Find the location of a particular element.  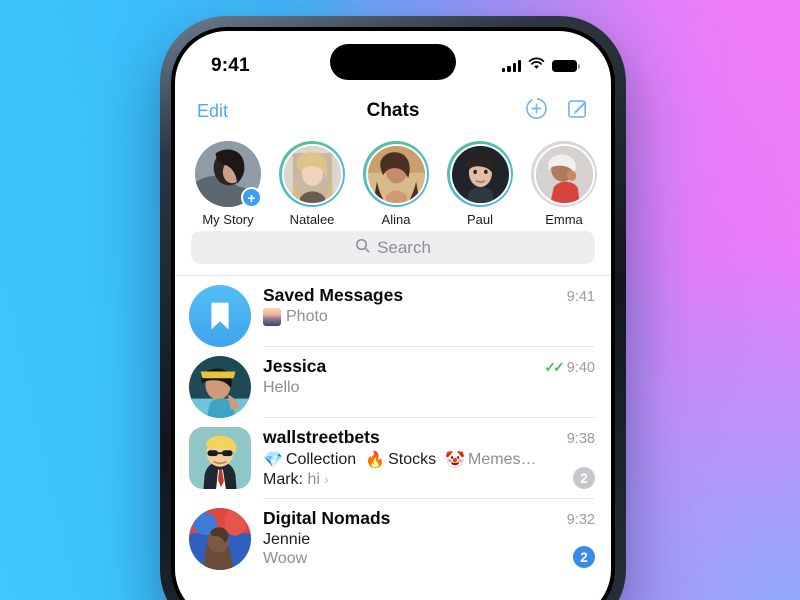

chat-row-top: Jessica ✓✓ 9:40 is located at coordinates (429, 366).